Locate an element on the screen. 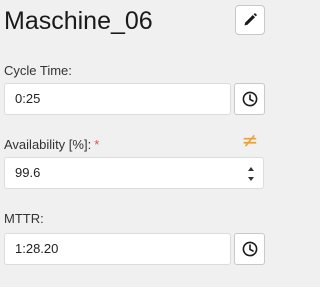 The height and width of the screenshot is (287, 320). spinner-arrows-icon is located at coordinates (251, 174).